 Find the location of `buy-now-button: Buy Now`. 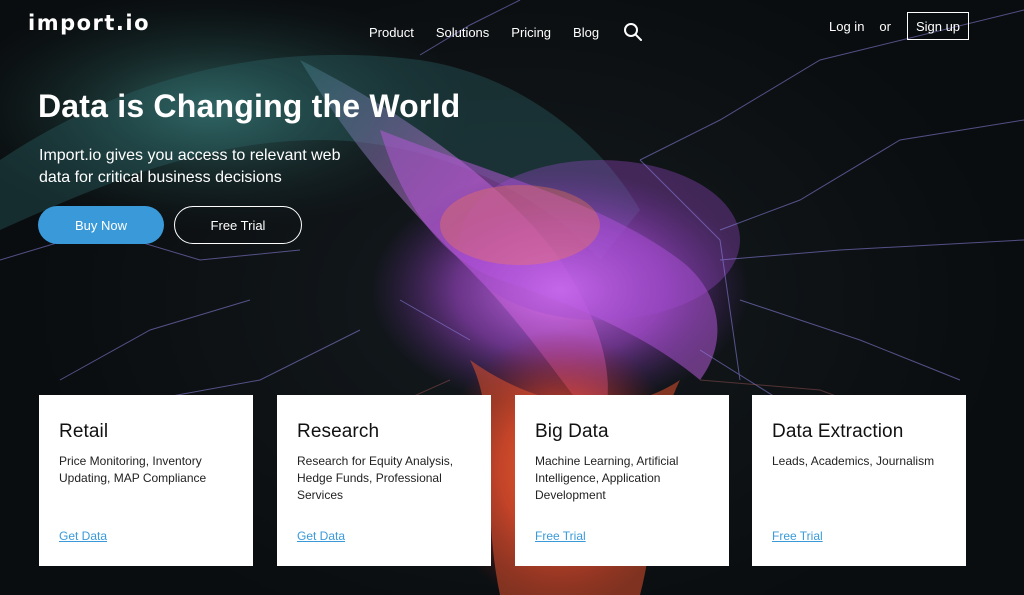

buy-now-button: Buy Now is located at coordinates (101, 225).